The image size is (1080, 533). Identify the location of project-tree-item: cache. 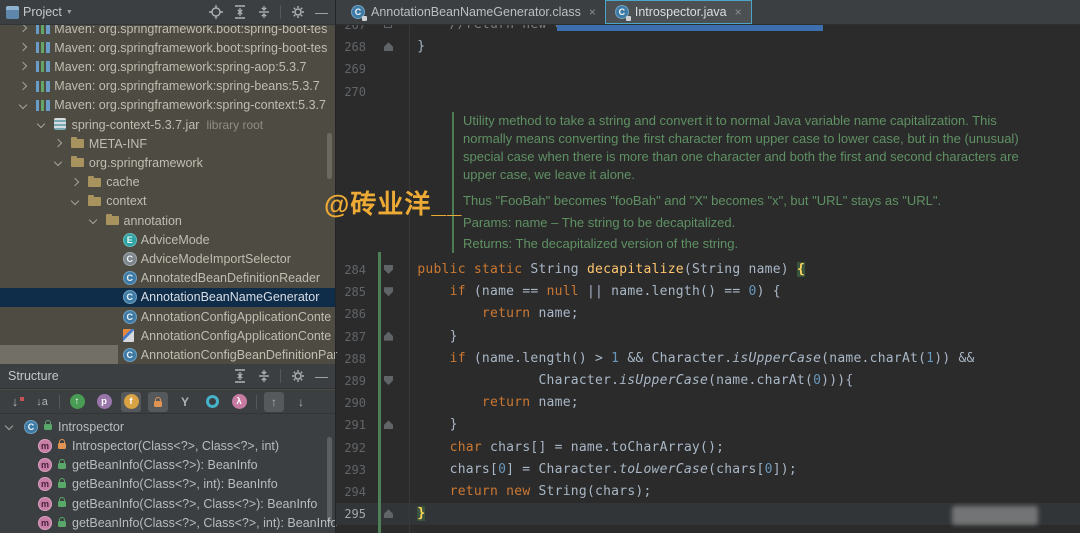
(167, 182).